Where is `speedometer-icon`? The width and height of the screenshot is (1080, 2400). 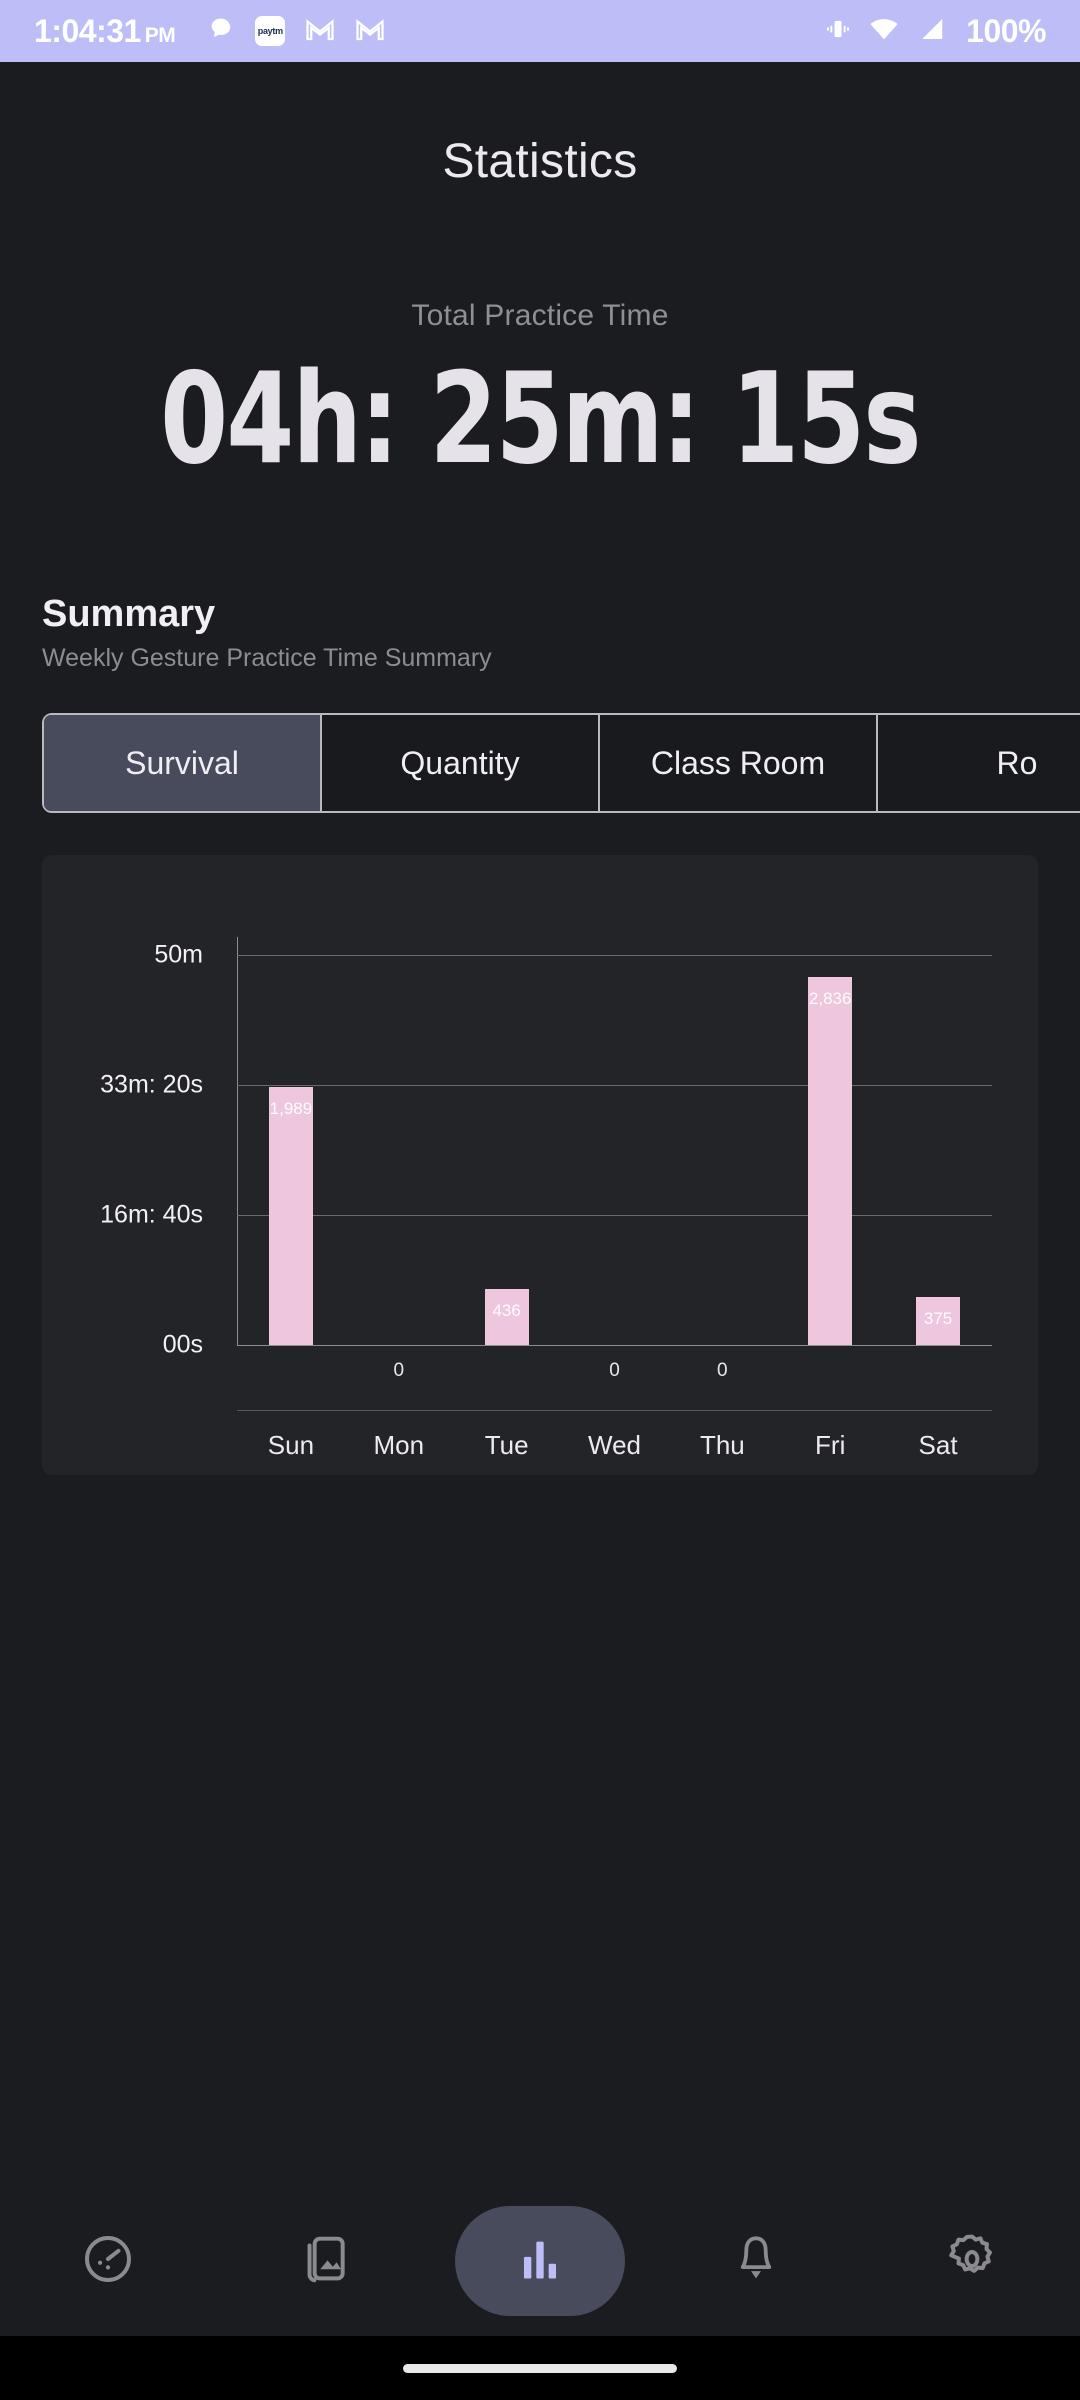 speedometer-icon is located at coordinates (108, 2261).